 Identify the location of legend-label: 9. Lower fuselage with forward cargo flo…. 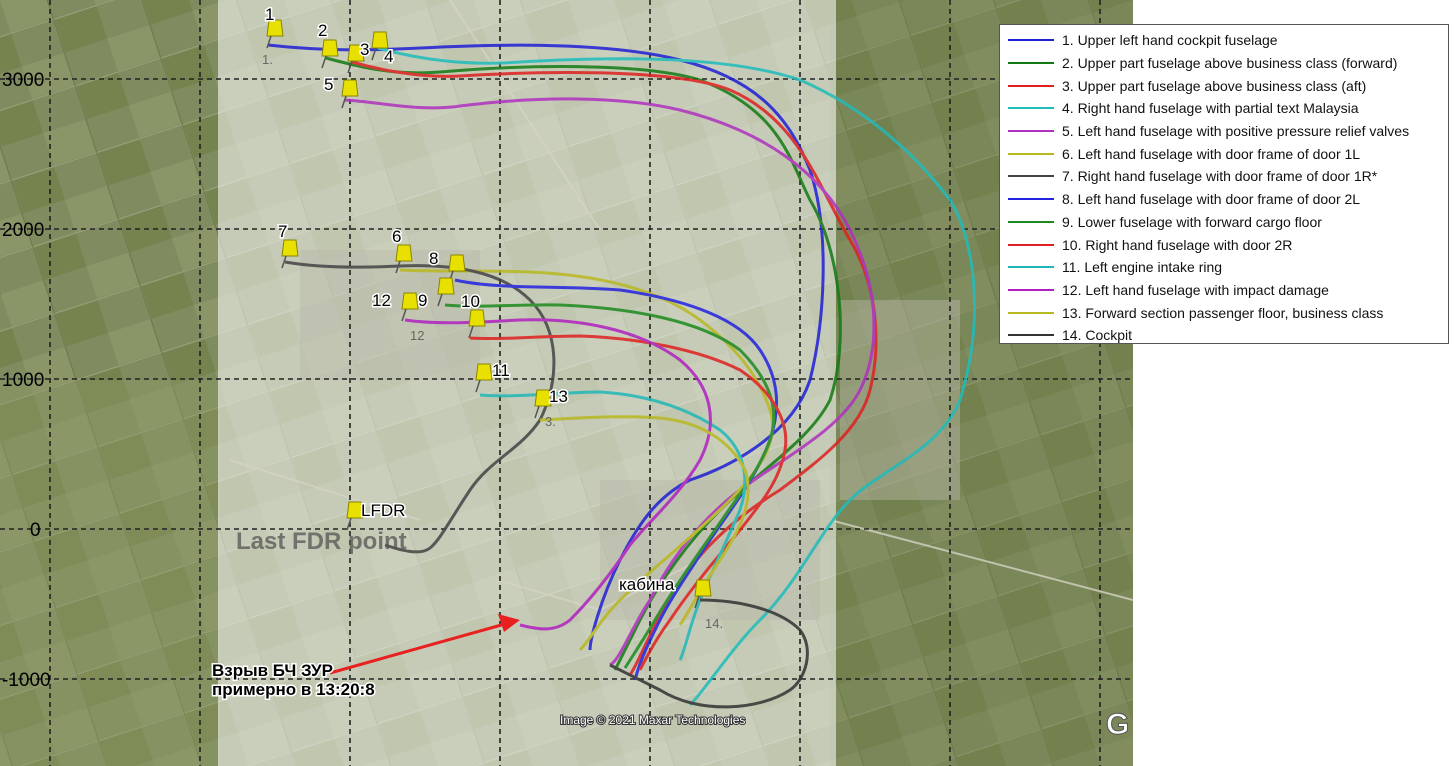
(1192, 221).